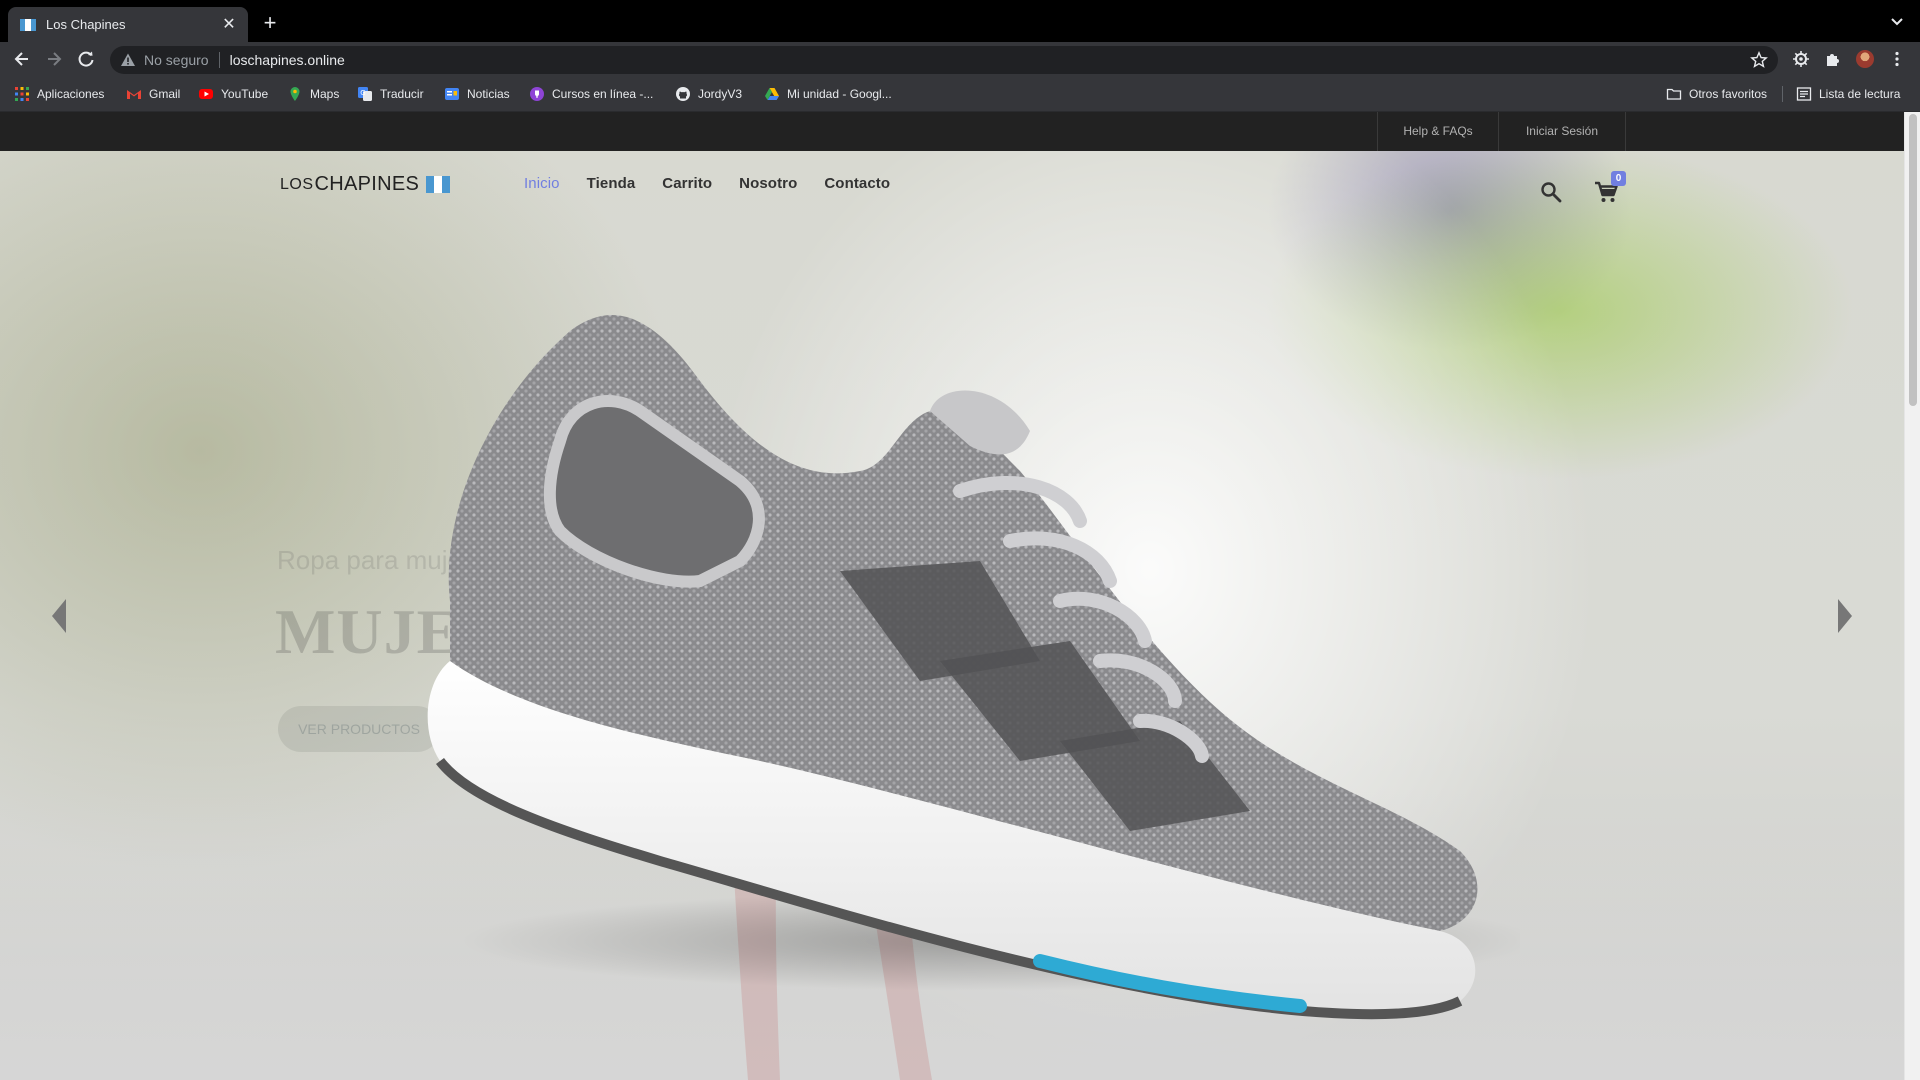  Describe the element at coordinates (537, 94) in the screenshot. I see `courses-icon` at that location.